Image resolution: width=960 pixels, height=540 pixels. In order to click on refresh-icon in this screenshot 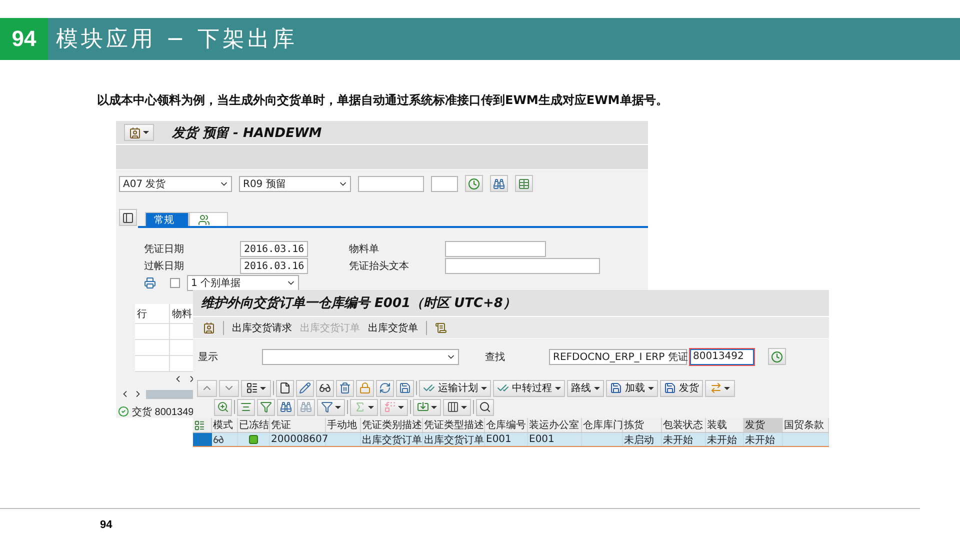, I will do `click(385, 388)`.